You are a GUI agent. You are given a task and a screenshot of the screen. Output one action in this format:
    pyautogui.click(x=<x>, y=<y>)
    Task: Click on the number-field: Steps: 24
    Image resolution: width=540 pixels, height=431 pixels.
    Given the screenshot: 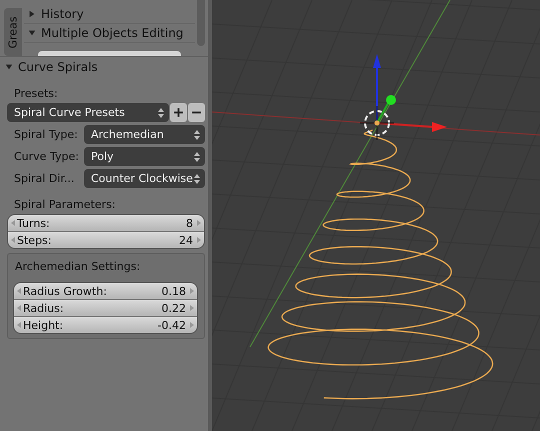 What is the action you would take?
    pyautogui.click(x=106, y=240)
    